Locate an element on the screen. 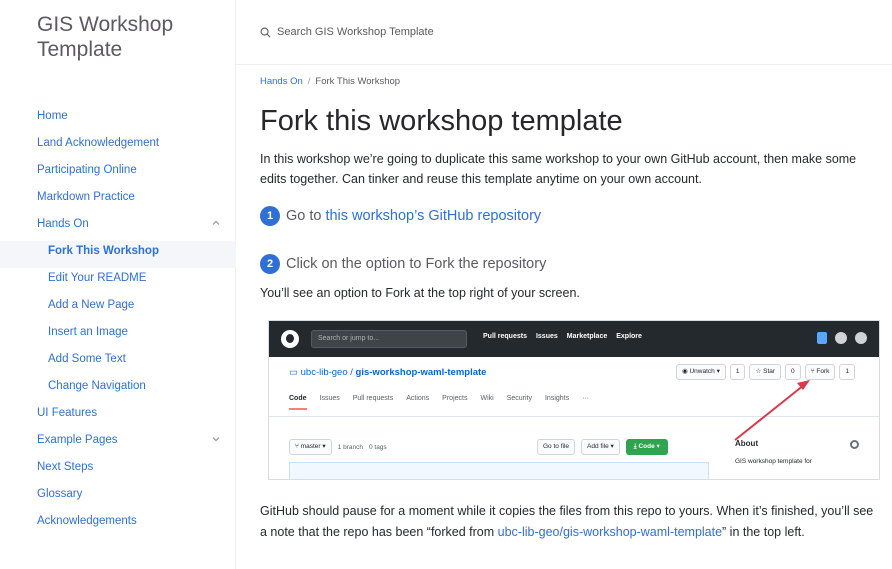 The image size is (892, 569). sidebar-item-label: UI Features is located at coordinates (67, 413).